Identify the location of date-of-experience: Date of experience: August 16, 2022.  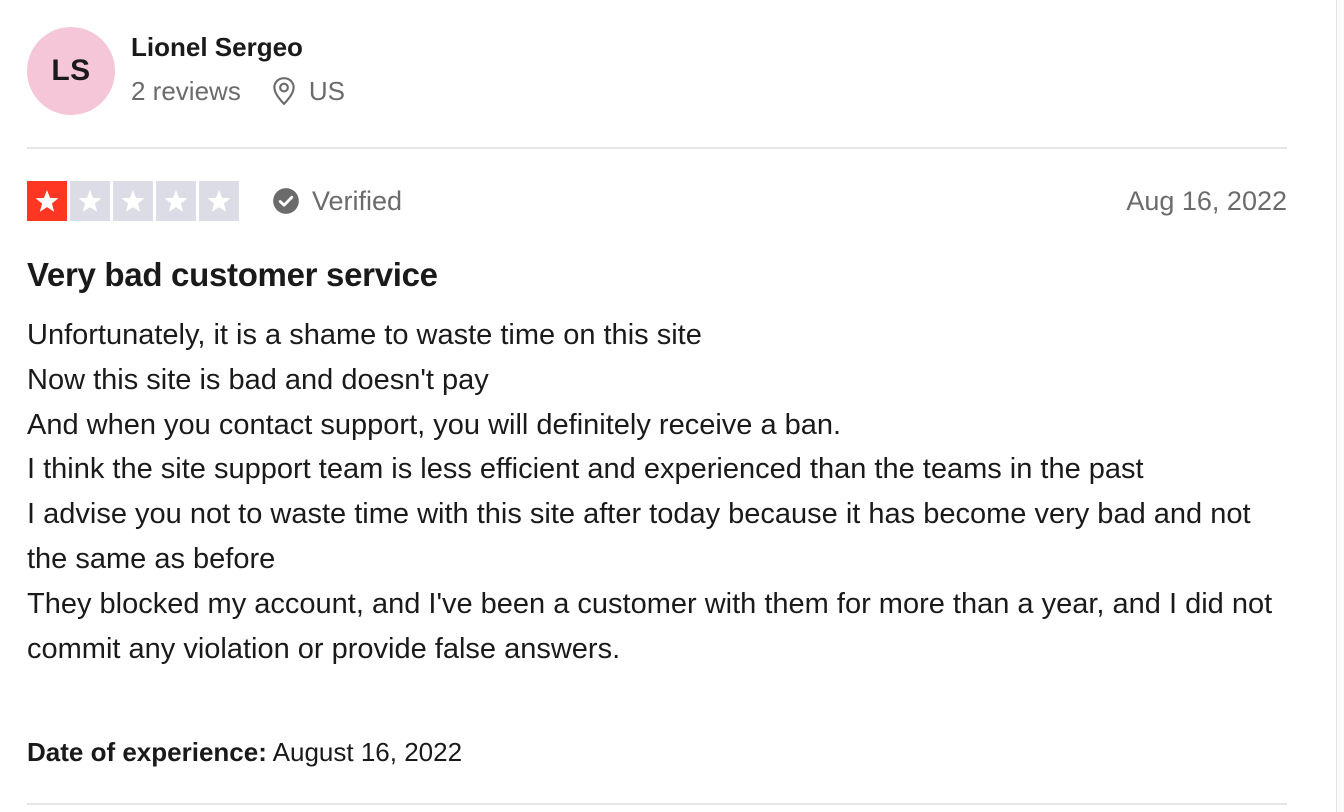
(244, 752).